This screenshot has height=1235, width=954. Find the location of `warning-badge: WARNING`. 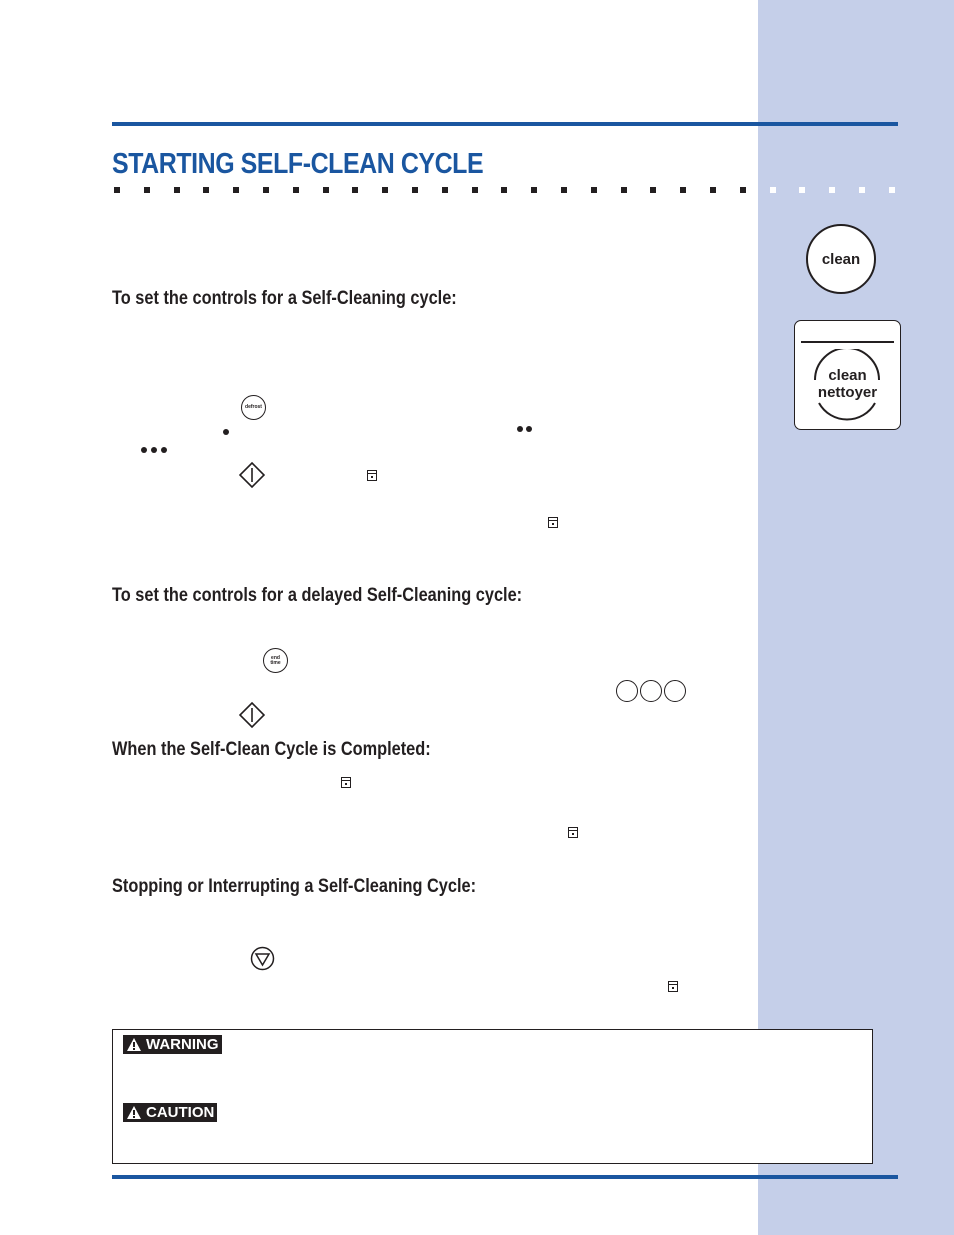

warning-badge: WARNING is located at coordinates (172, 1044).